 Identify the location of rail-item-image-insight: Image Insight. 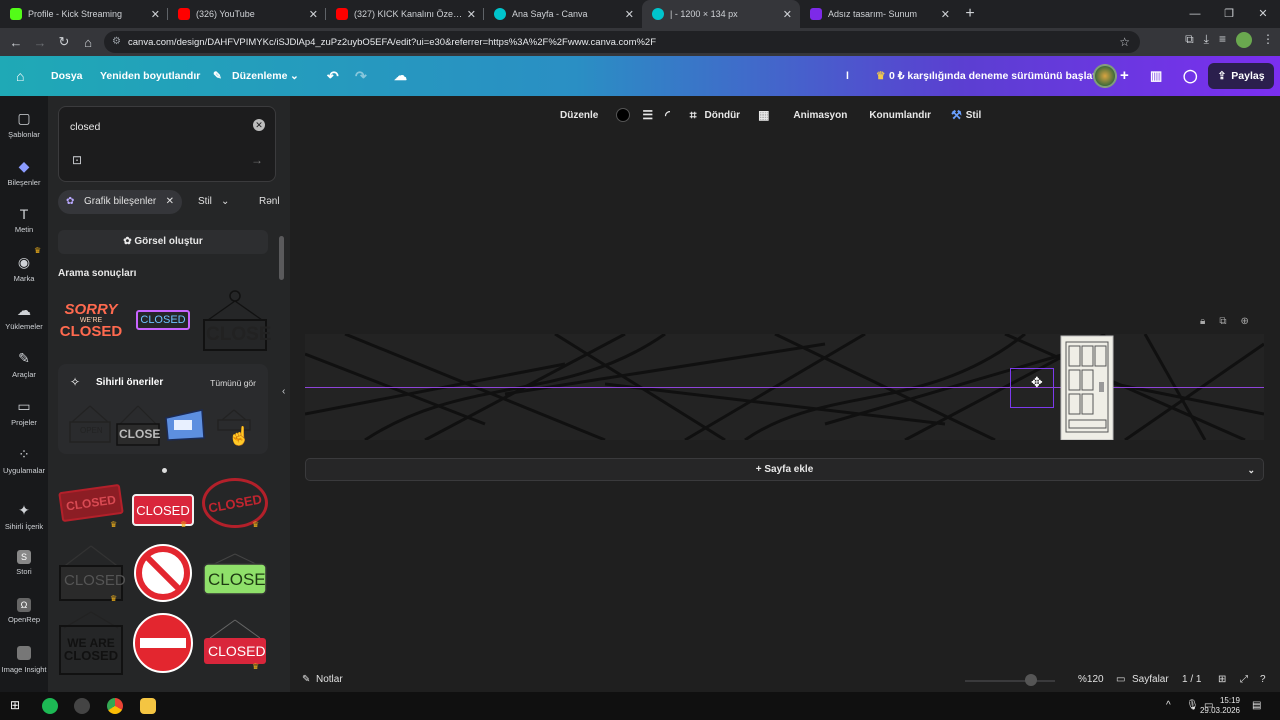
(24, 660).